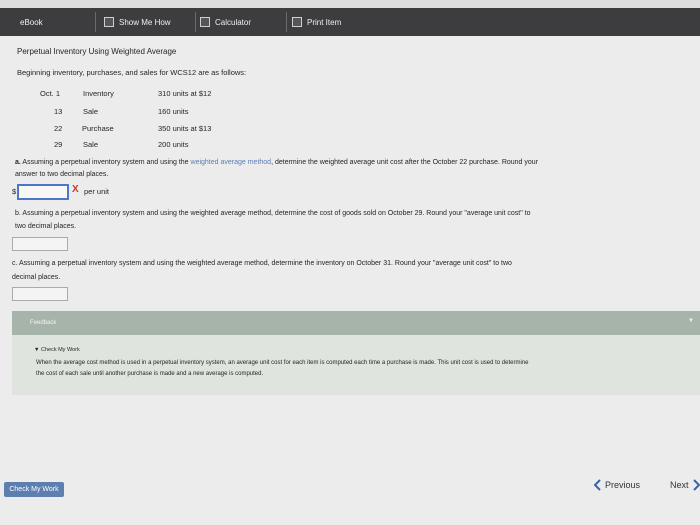 The image size is (700, 525). I want to click on row-detail: 310 units at $12, so click(185, 93).